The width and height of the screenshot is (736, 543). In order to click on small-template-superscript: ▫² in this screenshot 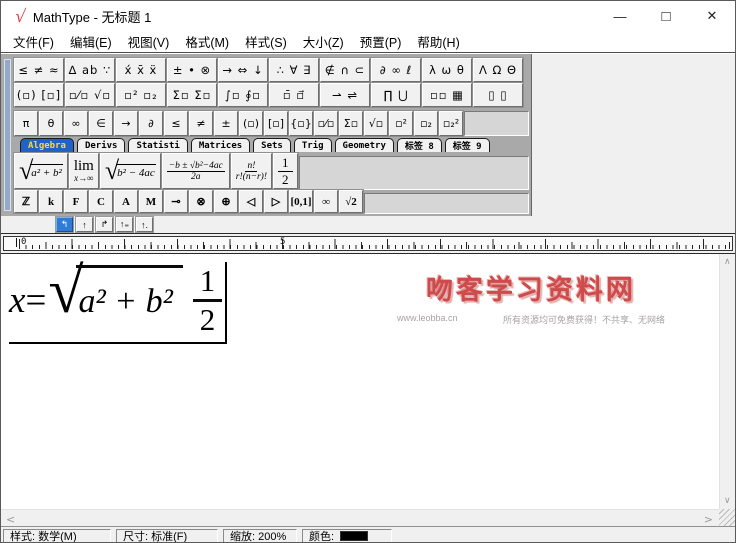, I will do `click(401, 123)`.